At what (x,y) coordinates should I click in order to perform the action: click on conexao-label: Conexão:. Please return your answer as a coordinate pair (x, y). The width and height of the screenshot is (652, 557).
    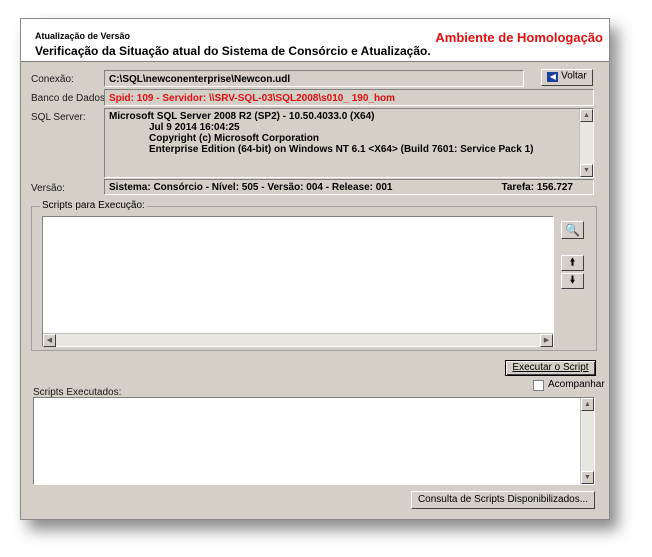
    Looking at the image, I should click on (52, 79).